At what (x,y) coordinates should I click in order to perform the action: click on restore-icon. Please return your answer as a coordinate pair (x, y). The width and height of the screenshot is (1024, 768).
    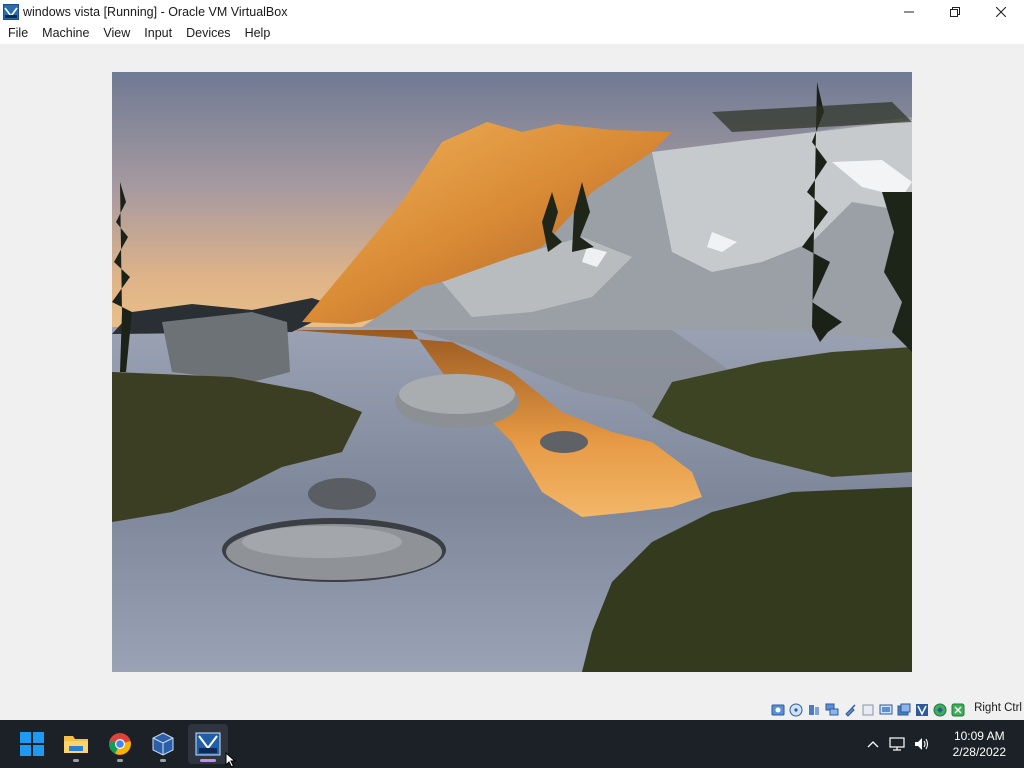
    Looking at the image, I should click on (955, 11).